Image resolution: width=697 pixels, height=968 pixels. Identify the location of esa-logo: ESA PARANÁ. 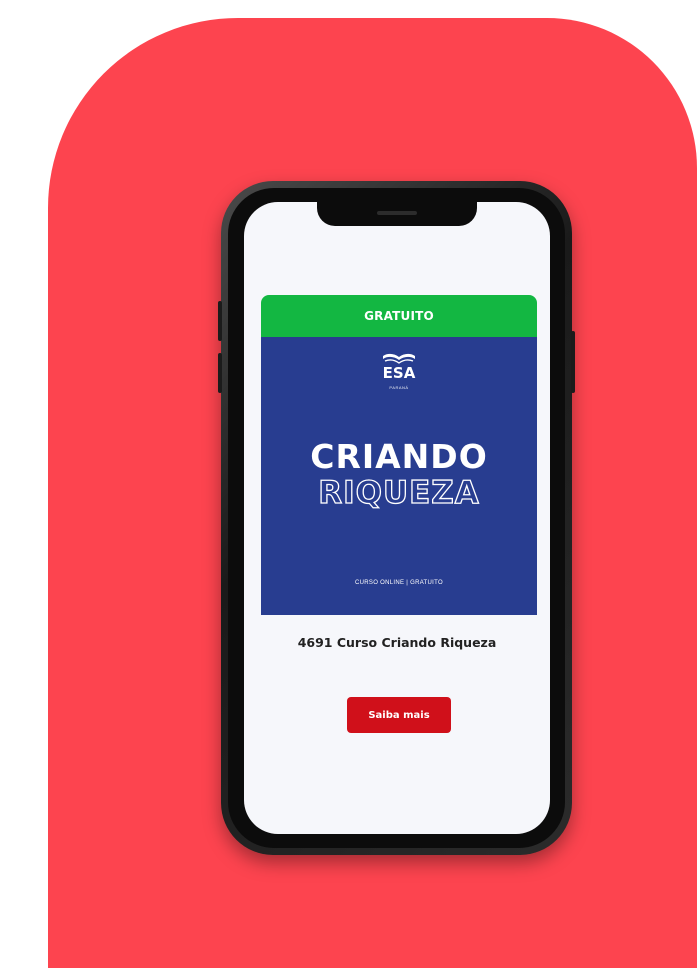
(399, 371).